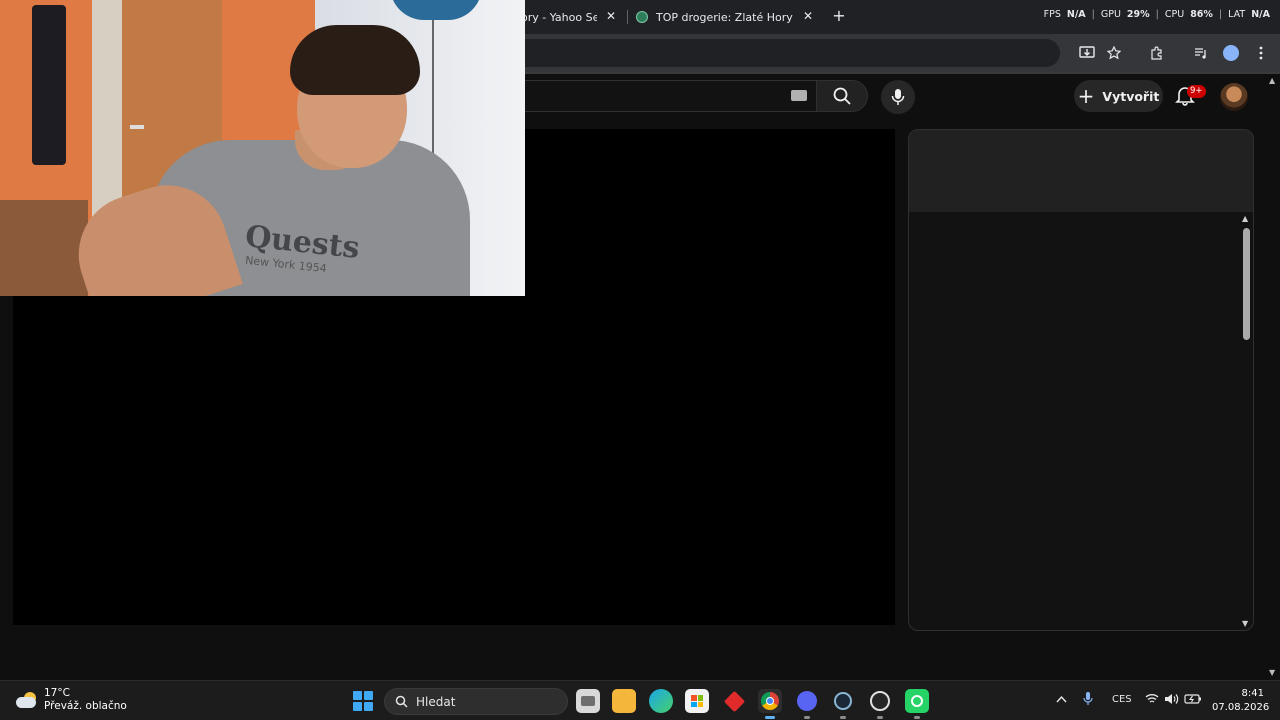 This screenshot has height=720, width=1280. I want to click on new-tab-button: +, so click(839, 16).